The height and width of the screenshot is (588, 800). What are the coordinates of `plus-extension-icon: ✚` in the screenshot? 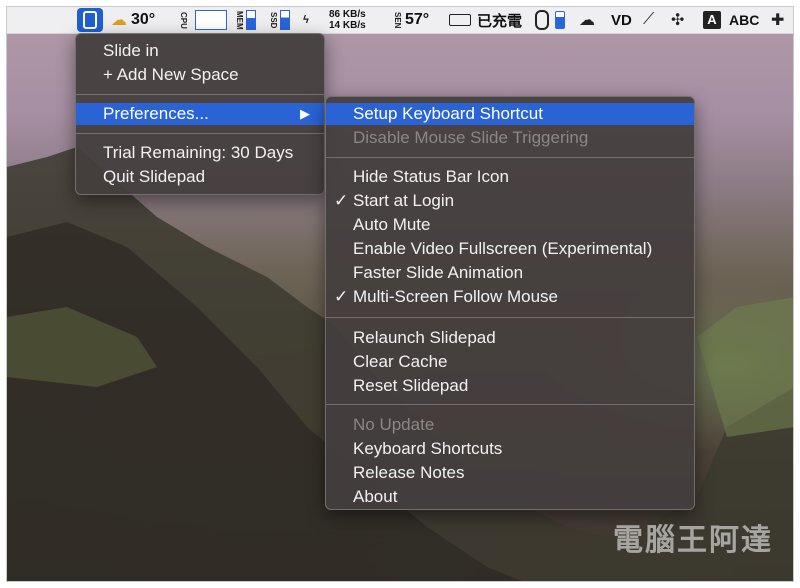 It's located at (777, 20).